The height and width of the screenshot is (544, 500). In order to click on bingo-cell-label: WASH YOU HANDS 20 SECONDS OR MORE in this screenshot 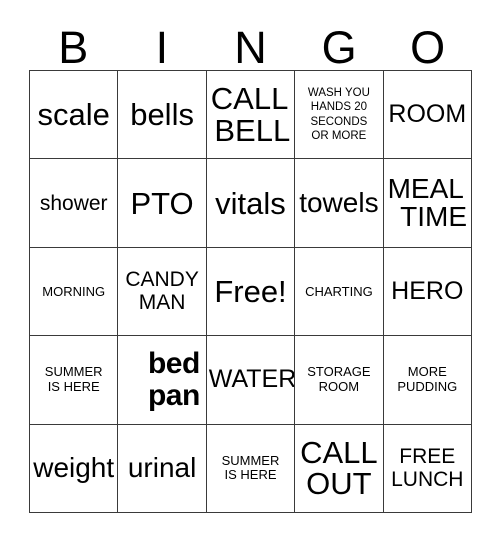, I will do `click(338, 115)`.